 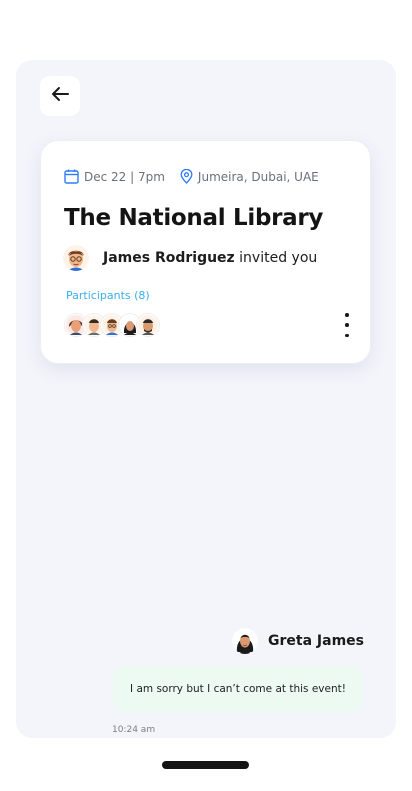 What do you see at coordinates (258, 176) in the screenshot?
I see `event-location: Jumeira, Dubai, UAE` at bounding box center [258, 176].